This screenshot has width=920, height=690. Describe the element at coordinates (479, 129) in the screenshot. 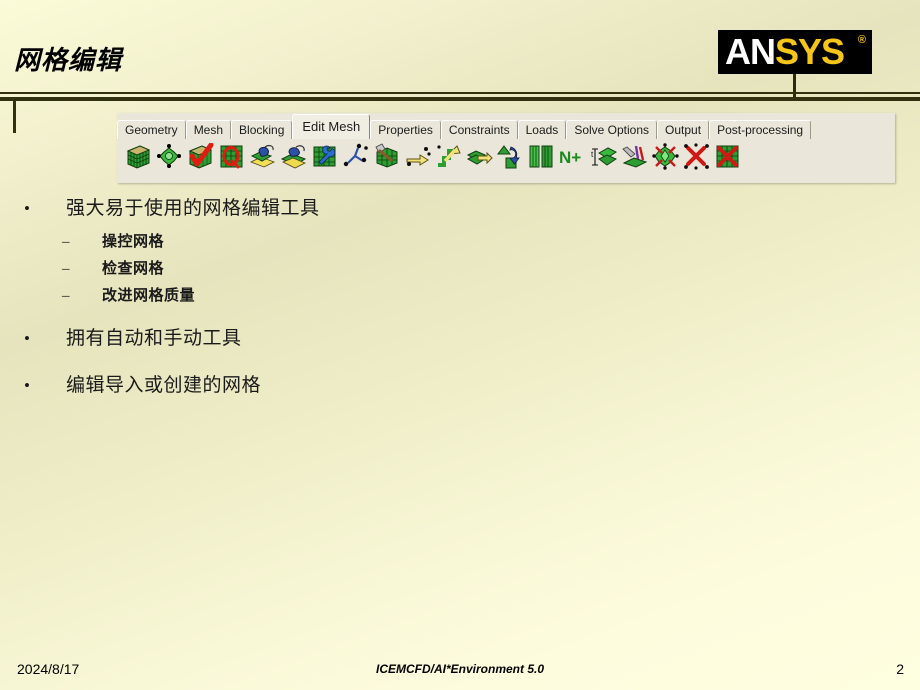

I see `tab-constraints: Constraints` at that location.